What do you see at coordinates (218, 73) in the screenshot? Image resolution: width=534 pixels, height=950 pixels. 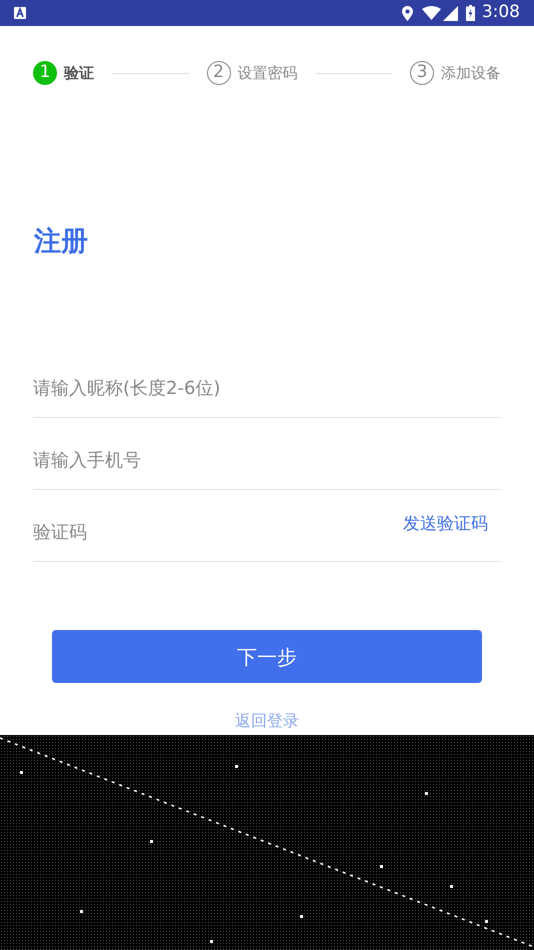 I see `step-number: 2` at bounding box center [218, 73].